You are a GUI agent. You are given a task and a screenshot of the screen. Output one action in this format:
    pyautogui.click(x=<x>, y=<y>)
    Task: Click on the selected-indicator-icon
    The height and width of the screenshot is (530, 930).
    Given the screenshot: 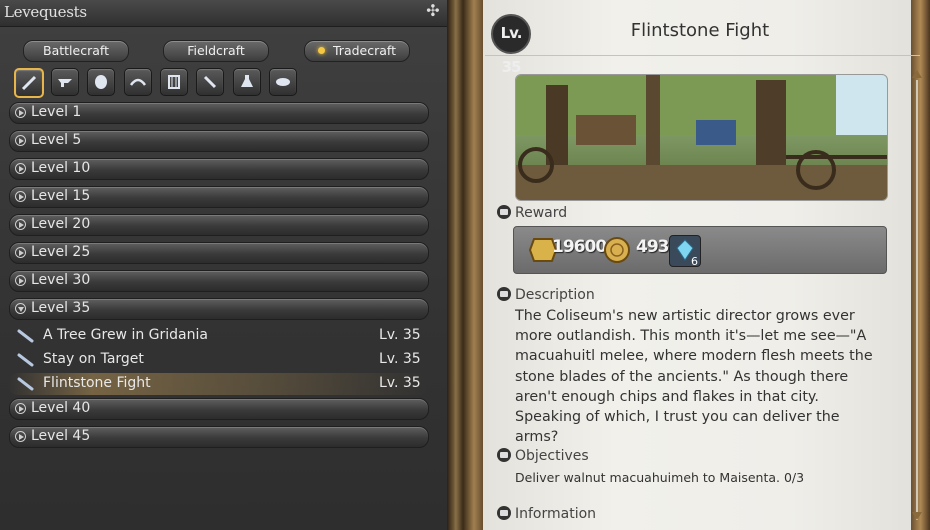 What is the action you would take?
    pyautogui.click(x=321, y=50)
    